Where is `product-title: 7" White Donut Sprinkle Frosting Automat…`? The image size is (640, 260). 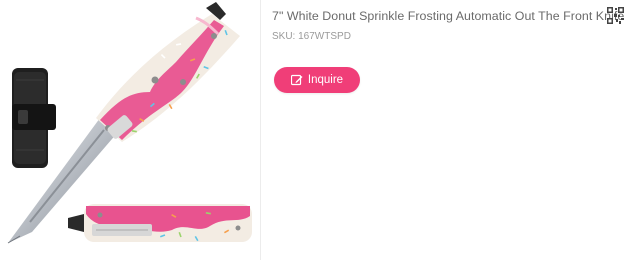
product-title: 7" White Donut Sprinkle Frosting Automat… is located at coordinates (448, 16).